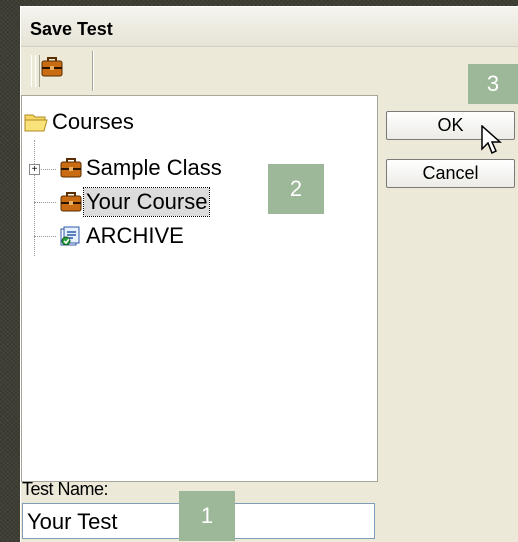 This screenshot has height=542, width=518. Describe the element at coordinates (71, 236) in the screenshot. I see `archive-icon` at that location.